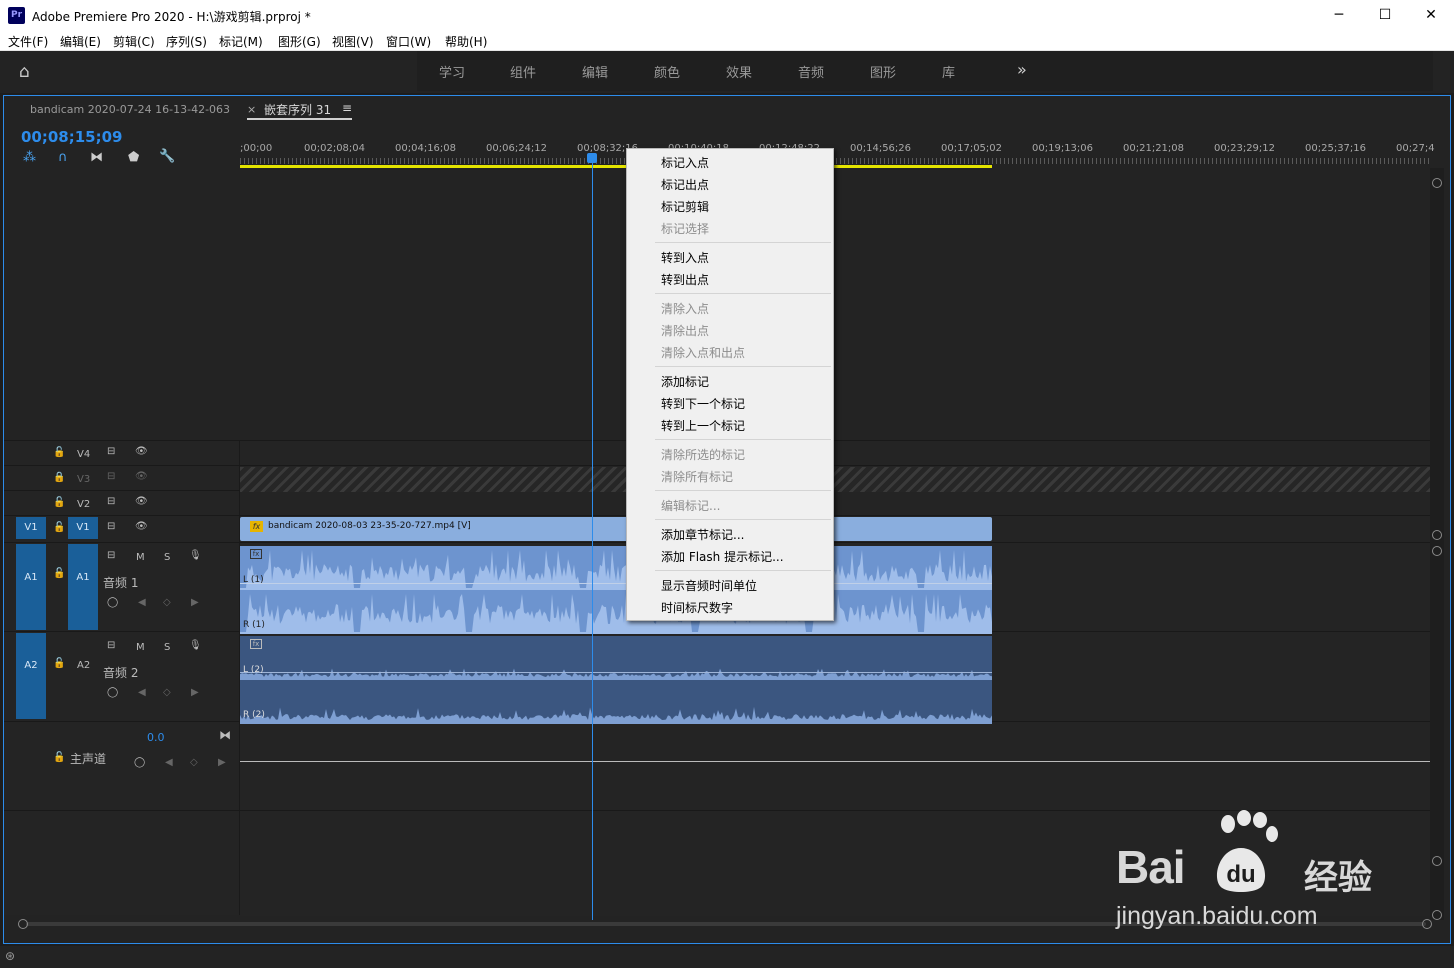 The width and height of the screenshot is (1454, 968). Describe the element at coordinates (697, 607) in the screenshot. I see `ctx-item: 时间标尺数字` at that location.